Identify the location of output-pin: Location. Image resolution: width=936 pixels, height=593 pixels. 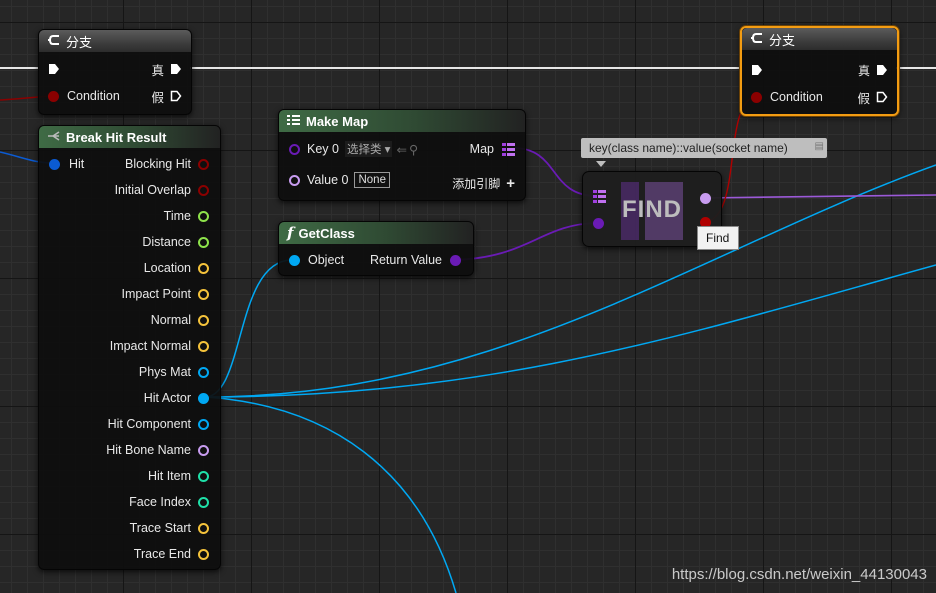
(176, 268).